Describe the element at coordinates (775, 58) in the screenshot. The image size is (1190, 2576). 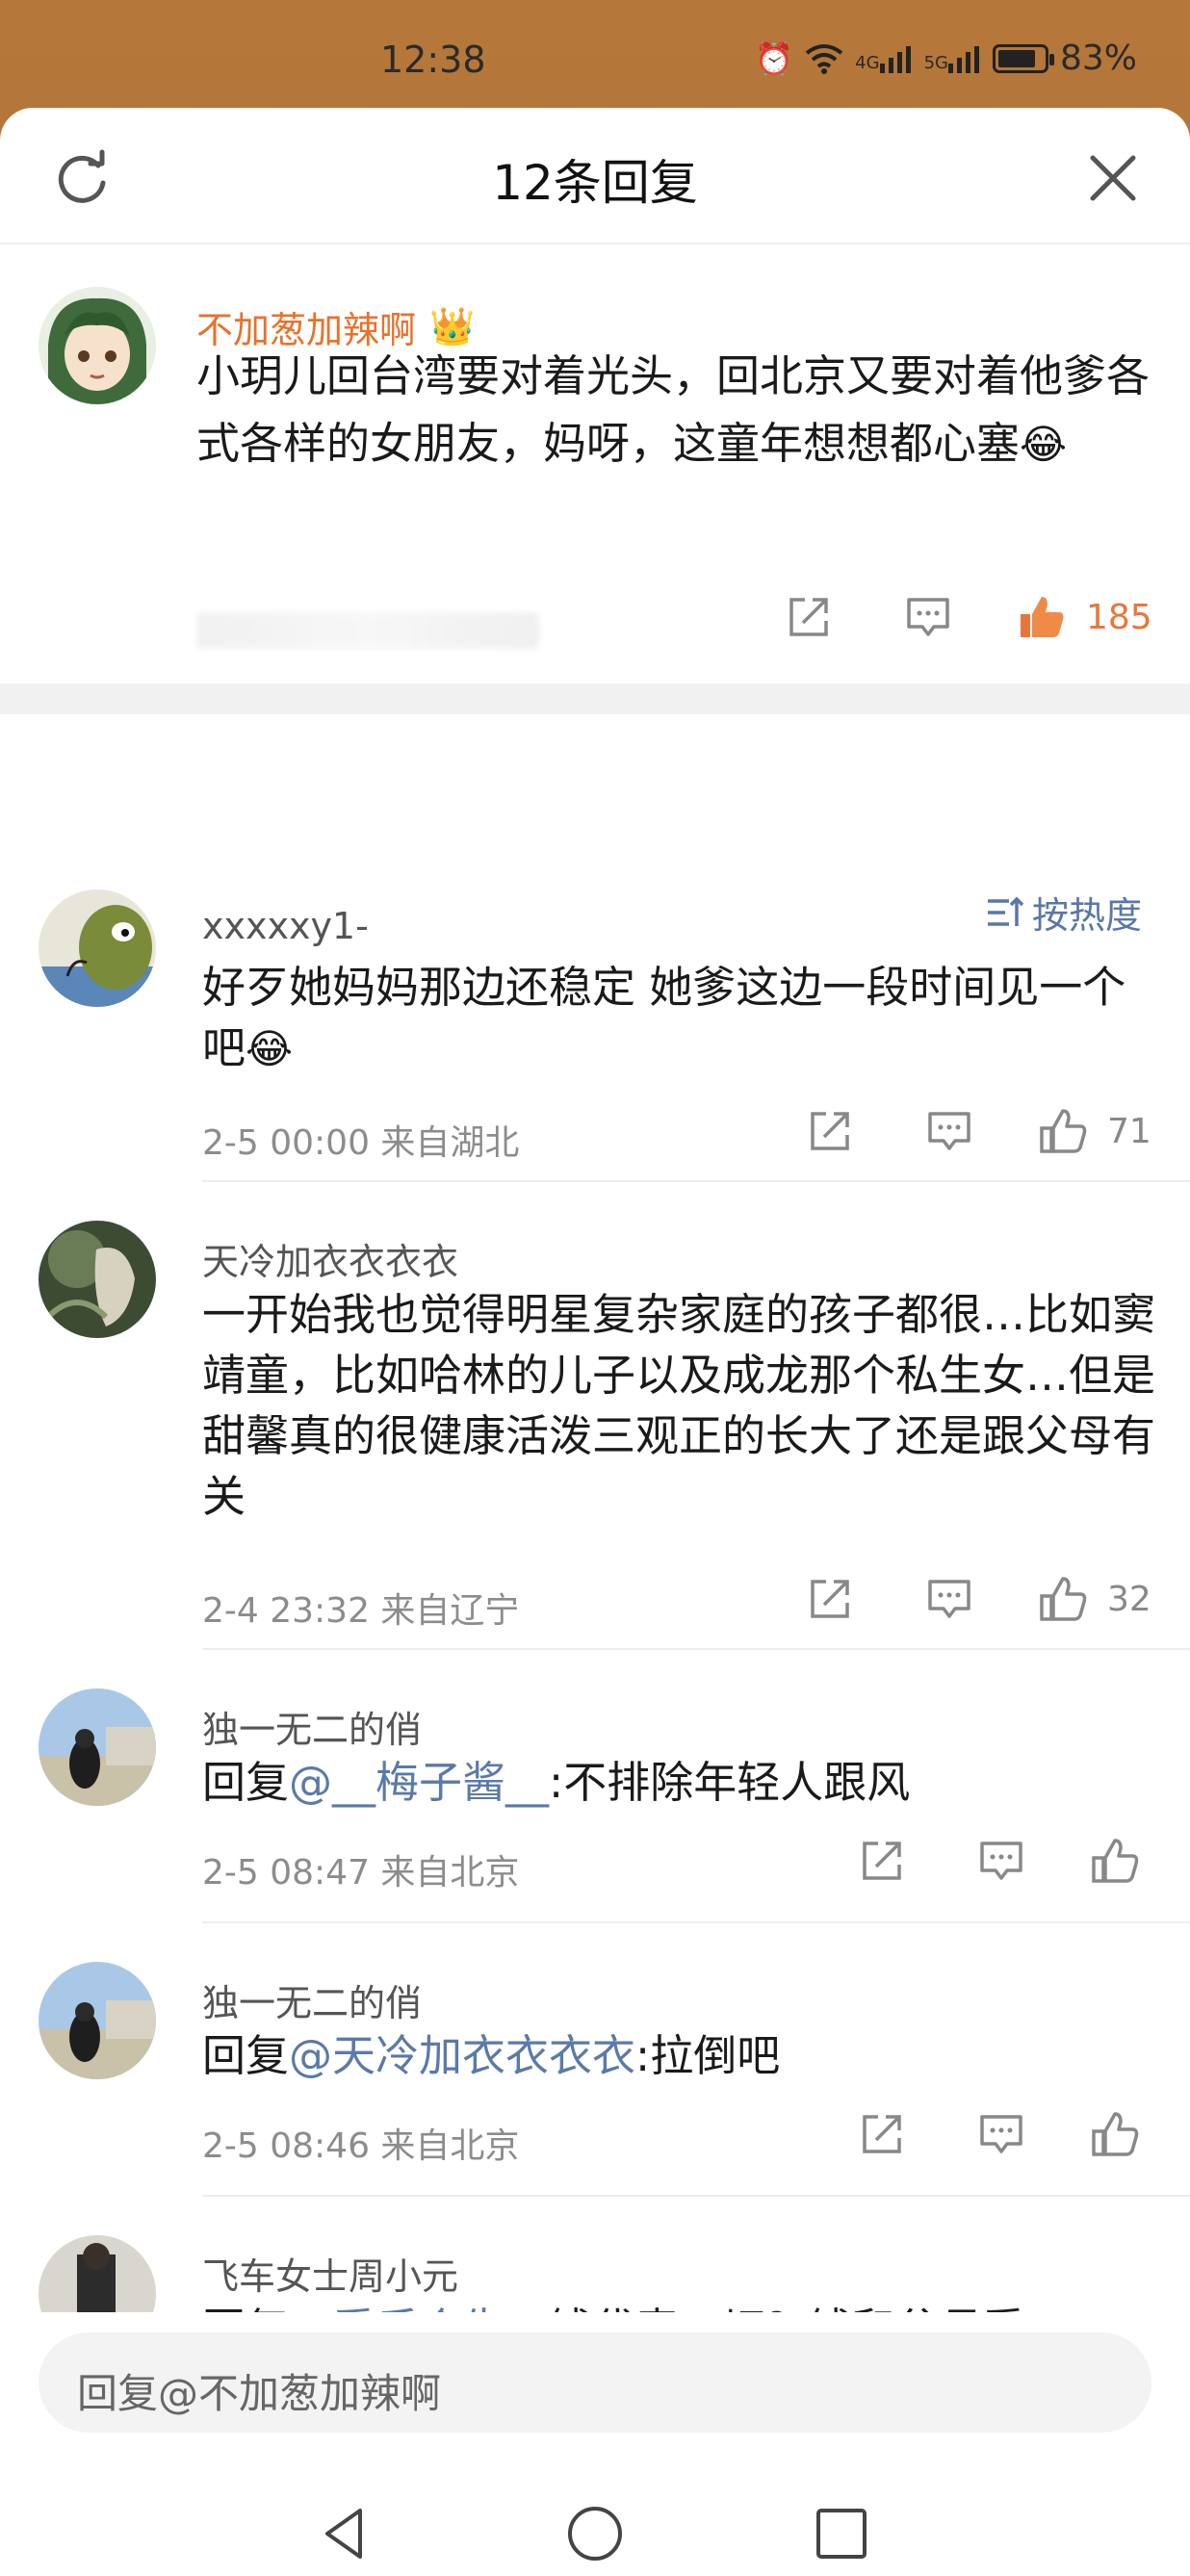
I see `alarm-icon: ⏰` at that location.